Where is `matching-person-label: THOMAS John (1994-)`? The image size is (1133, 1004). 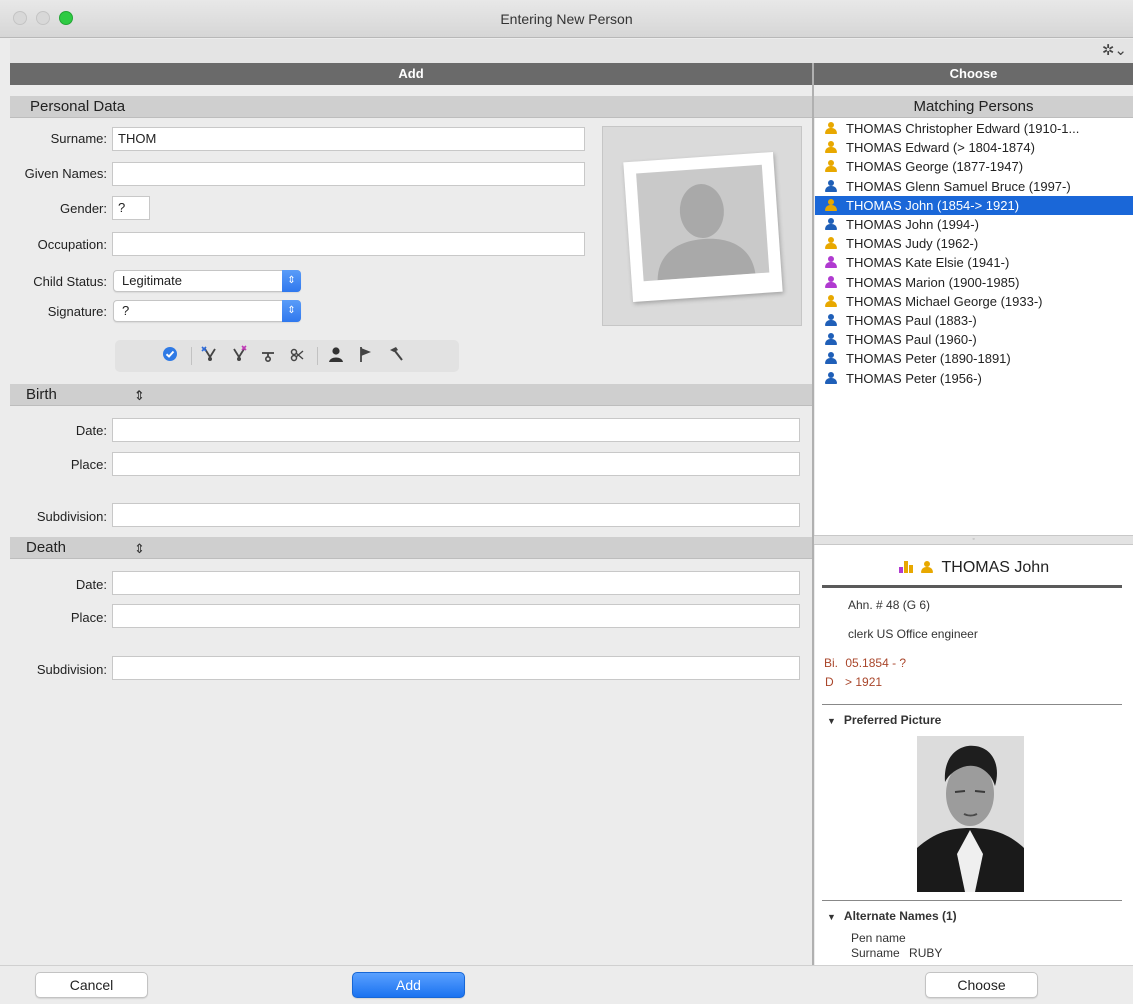
matching-person-label: THOMAS John (1994-) is located at coordinates (912, 224).